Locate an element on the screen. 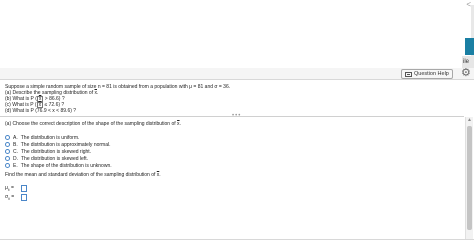  option-d: D. The distribution is skewed left. is located at coordinates (58, 158).